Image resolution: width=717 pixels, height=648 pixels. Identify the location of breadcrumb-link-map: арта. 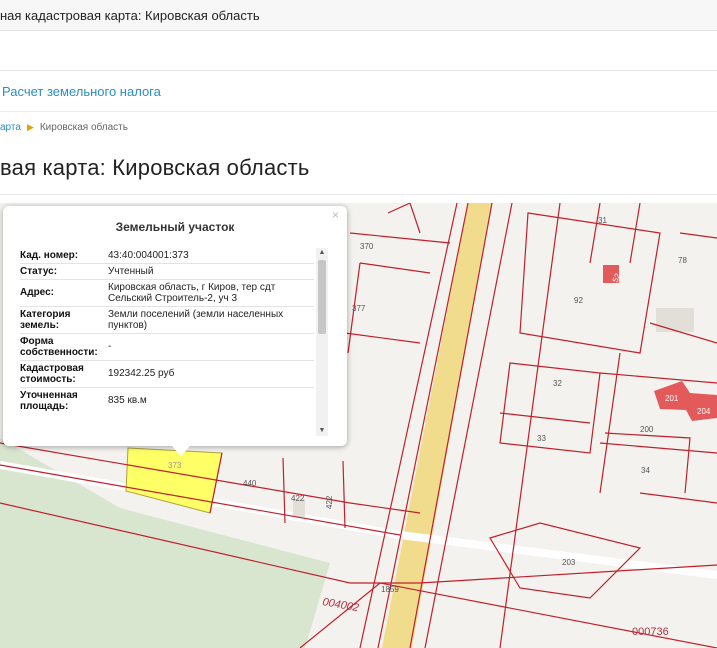
(10, 127).